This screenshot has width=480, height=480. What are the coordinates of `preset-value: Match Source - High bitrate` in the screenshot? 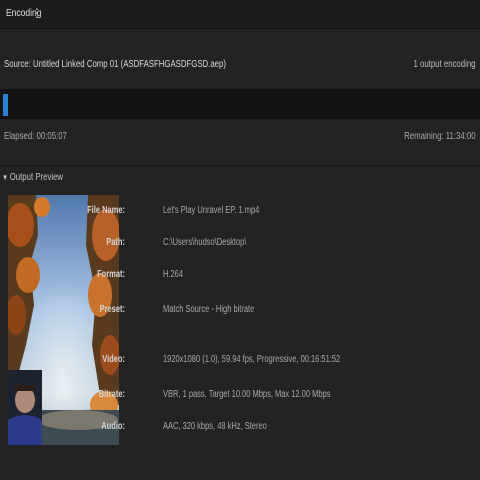 It's located at (209, 309).